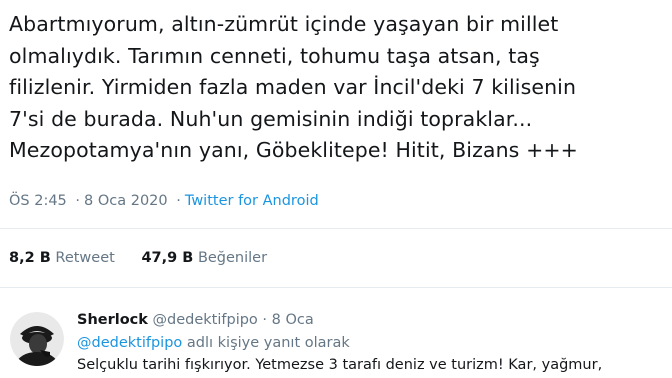 Image resolution: width=672 pixels, height=378 pixels. Describe the element at coordinates (268, 343) in the screenshot. I see `replying-to-suffix: adlı kişiye yanıt olarak` at that location.